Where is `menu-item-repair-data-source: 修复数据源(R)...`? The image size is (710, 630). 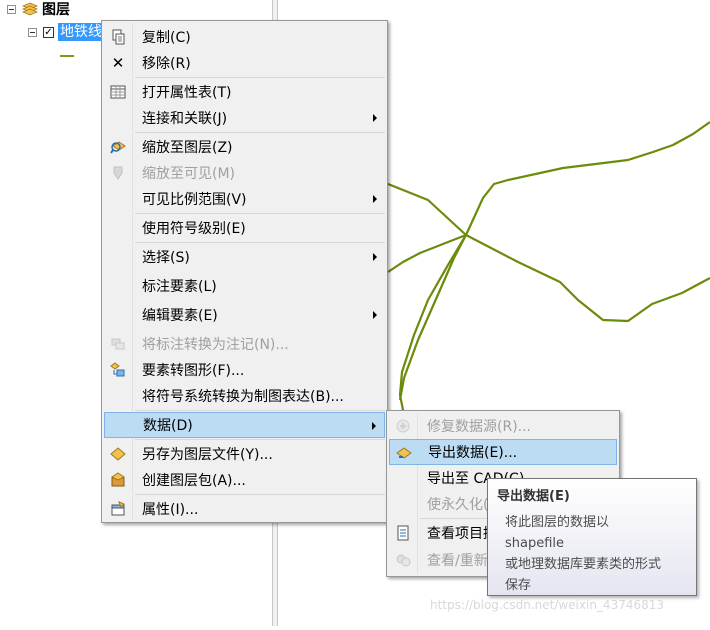 menu-item-repair-data-source: 修复数据源(R)... is located at coordinates (503, 426).